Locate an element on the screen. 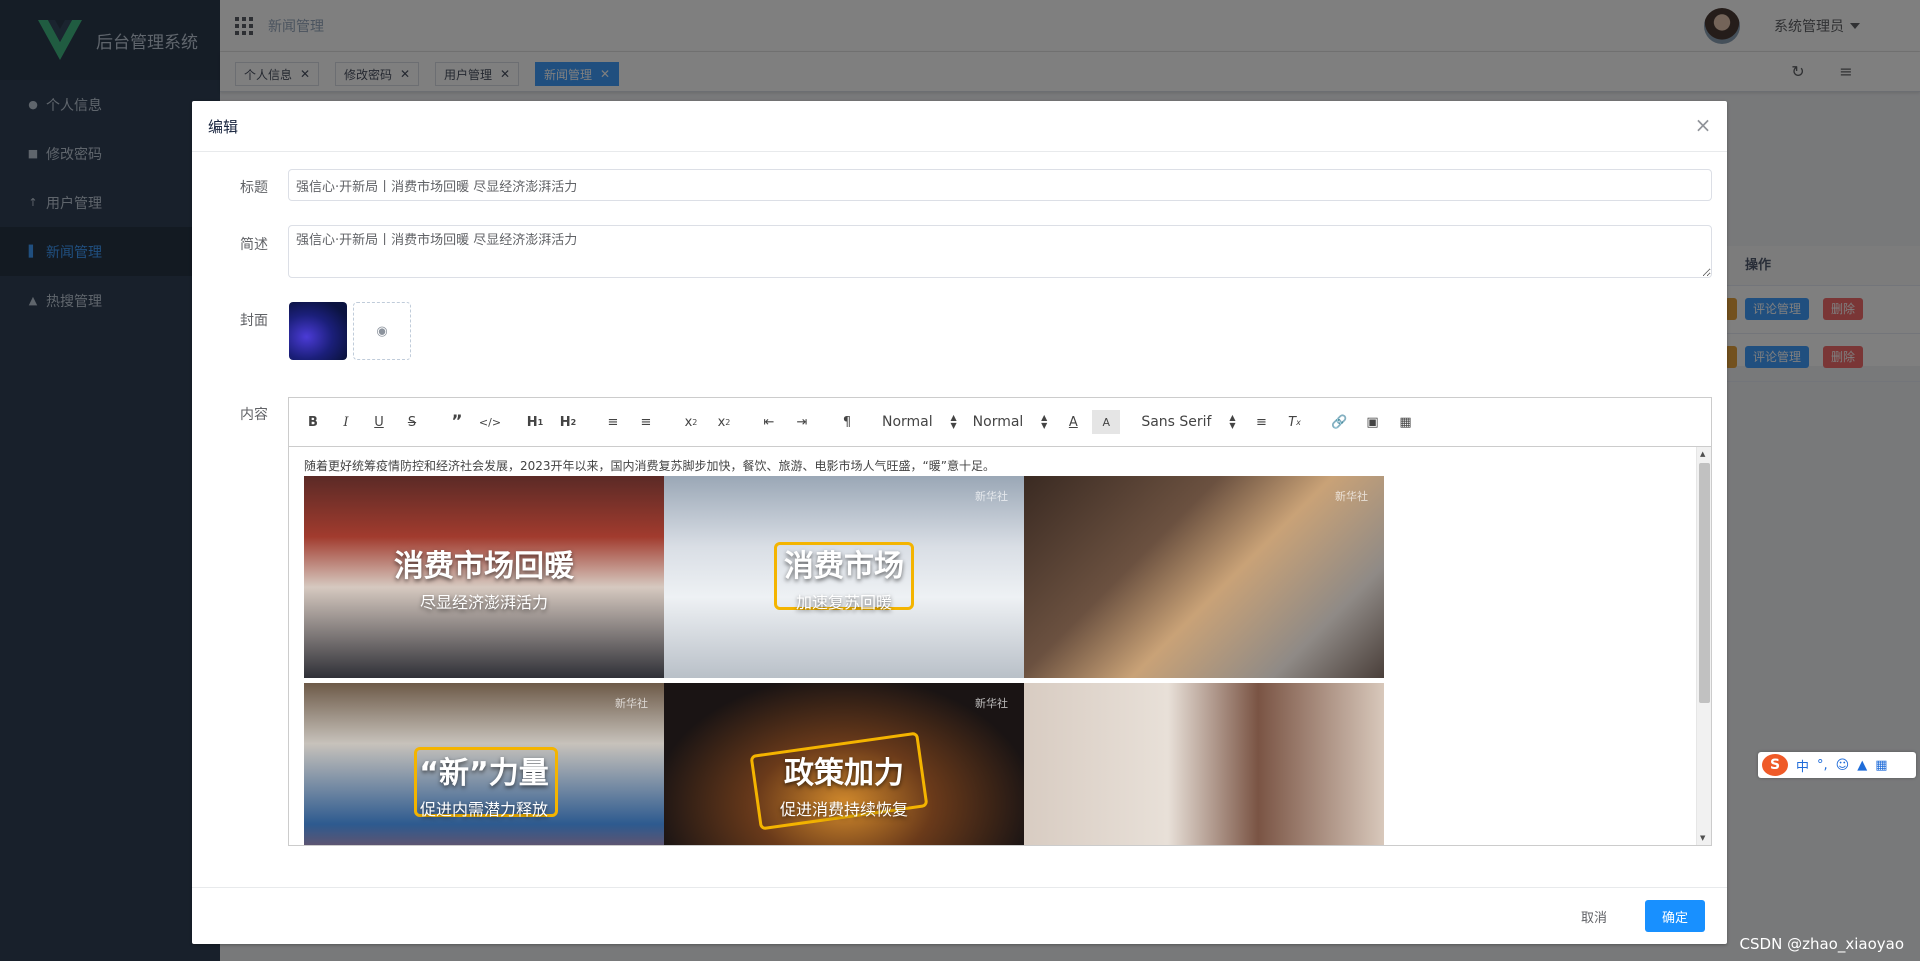  font-picker: Sans Serif ▲ ▼ is located at coordinates (1188, 422).